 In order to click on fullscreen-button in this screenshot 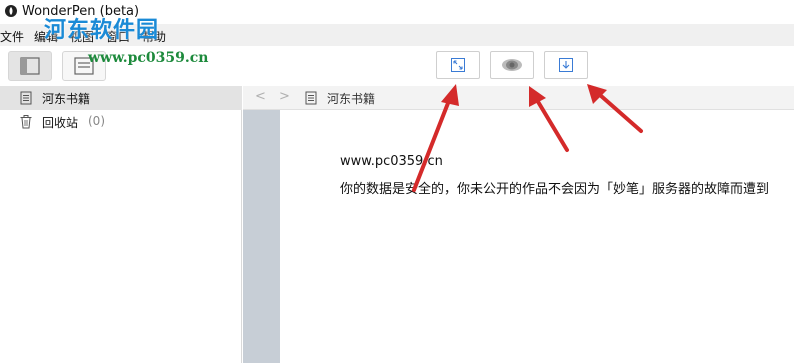, I will do `click(458, 65)`.